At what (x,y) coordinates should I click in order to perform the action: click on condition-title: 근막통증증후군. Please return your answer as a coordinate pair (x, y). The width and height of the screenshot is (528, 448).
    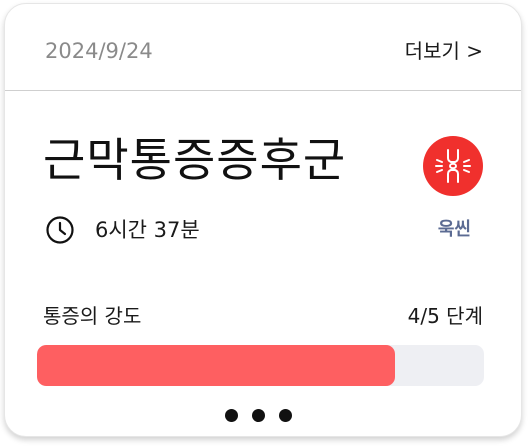
    Looking at the image, I should click on (195, 160).